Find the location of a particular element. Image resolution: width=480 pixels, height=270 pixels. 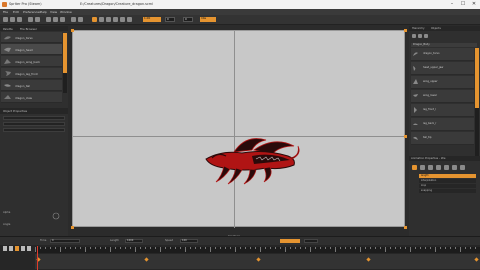

sound-icon is located at coordinates (422, 167).